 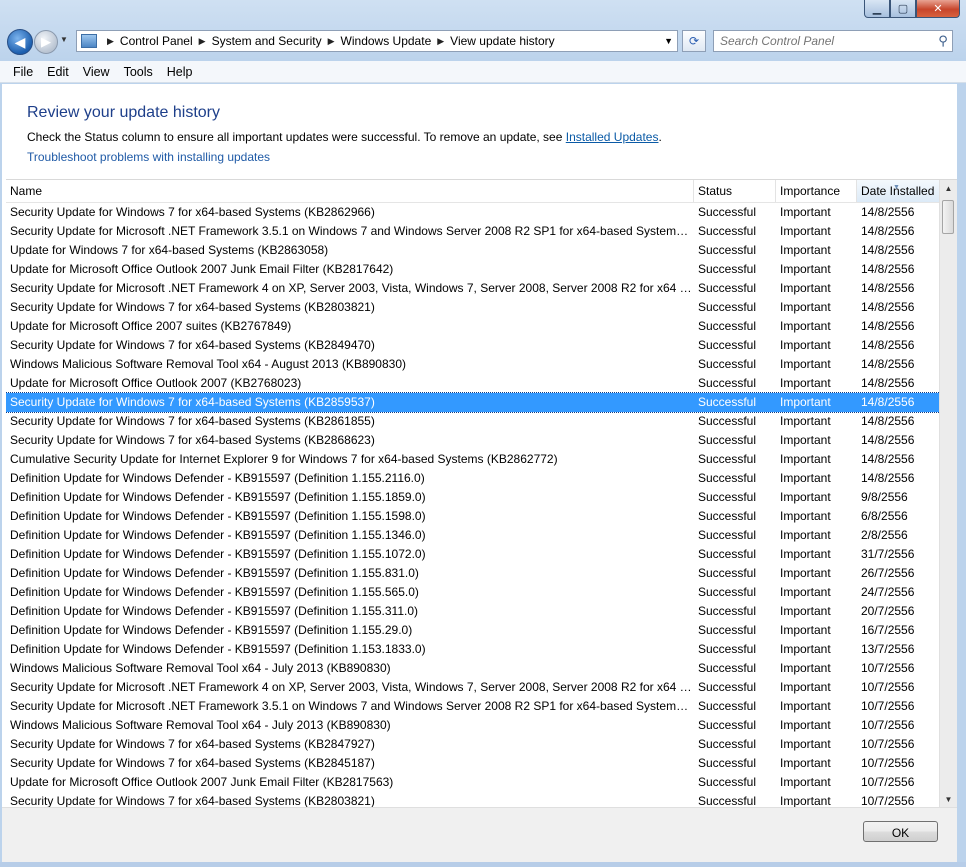 What do you see at coordinates (350, 191) in the screenshot?
I see `column-header-name: Name` at bounding box center [350, 191].